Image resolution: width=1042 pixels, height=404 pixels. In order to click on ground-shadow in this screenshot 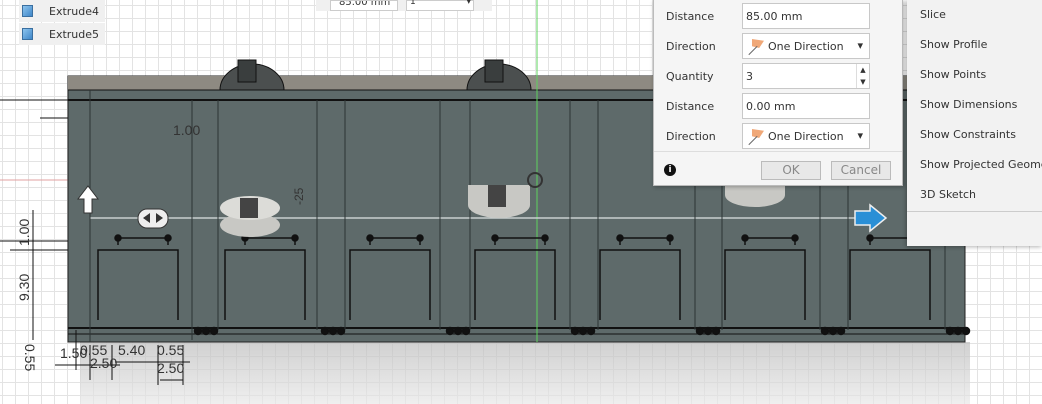, I will do `click(525, 373)`.